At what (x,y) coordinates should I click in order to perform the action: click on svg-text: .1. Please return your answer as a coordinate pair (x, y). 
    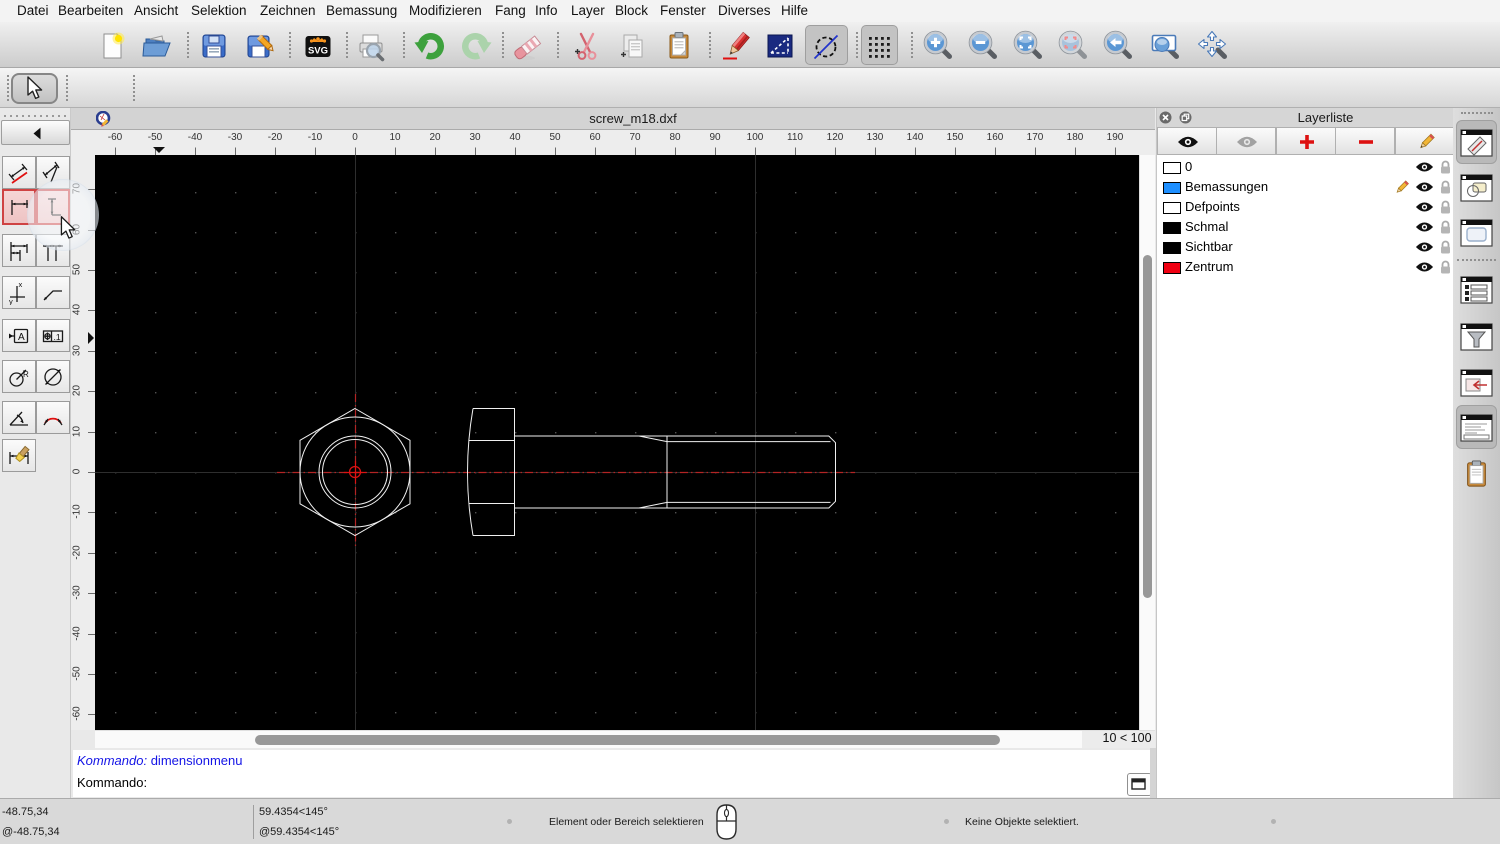
    Looking at the image, I should click on (57, 337).